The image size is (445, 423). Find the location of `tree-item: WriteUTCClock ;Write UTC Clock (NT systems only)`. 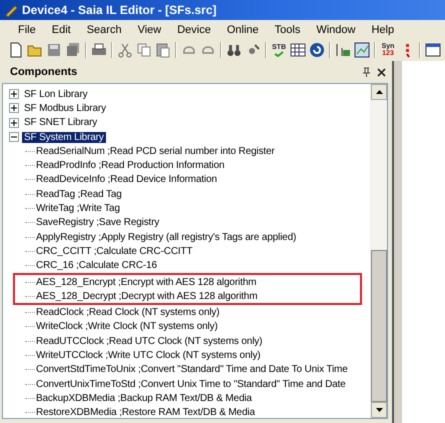

tree-item: WriteUTCClock ;Write UTC Clock (NT systems only) is located at coordinates (148, 355).